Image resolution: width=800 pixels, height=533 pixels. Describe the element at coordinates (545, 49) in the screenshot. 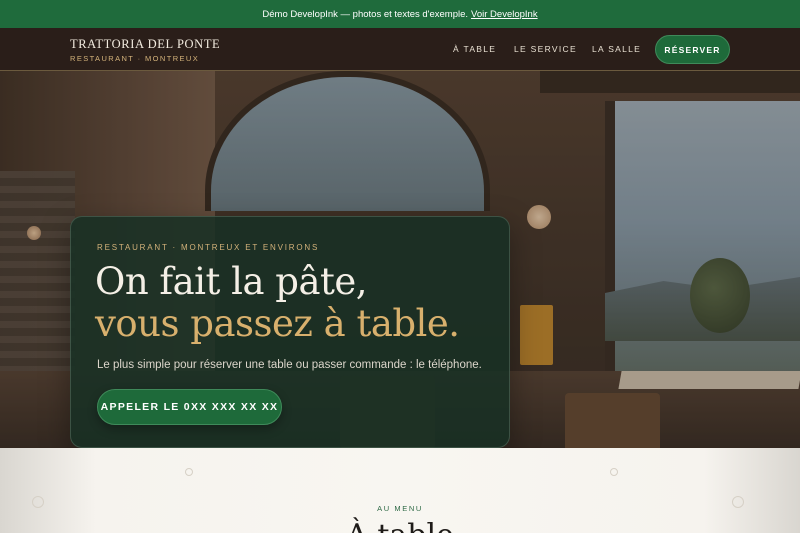

I see `nav-item-le-service: LE SERVICE` at that location.